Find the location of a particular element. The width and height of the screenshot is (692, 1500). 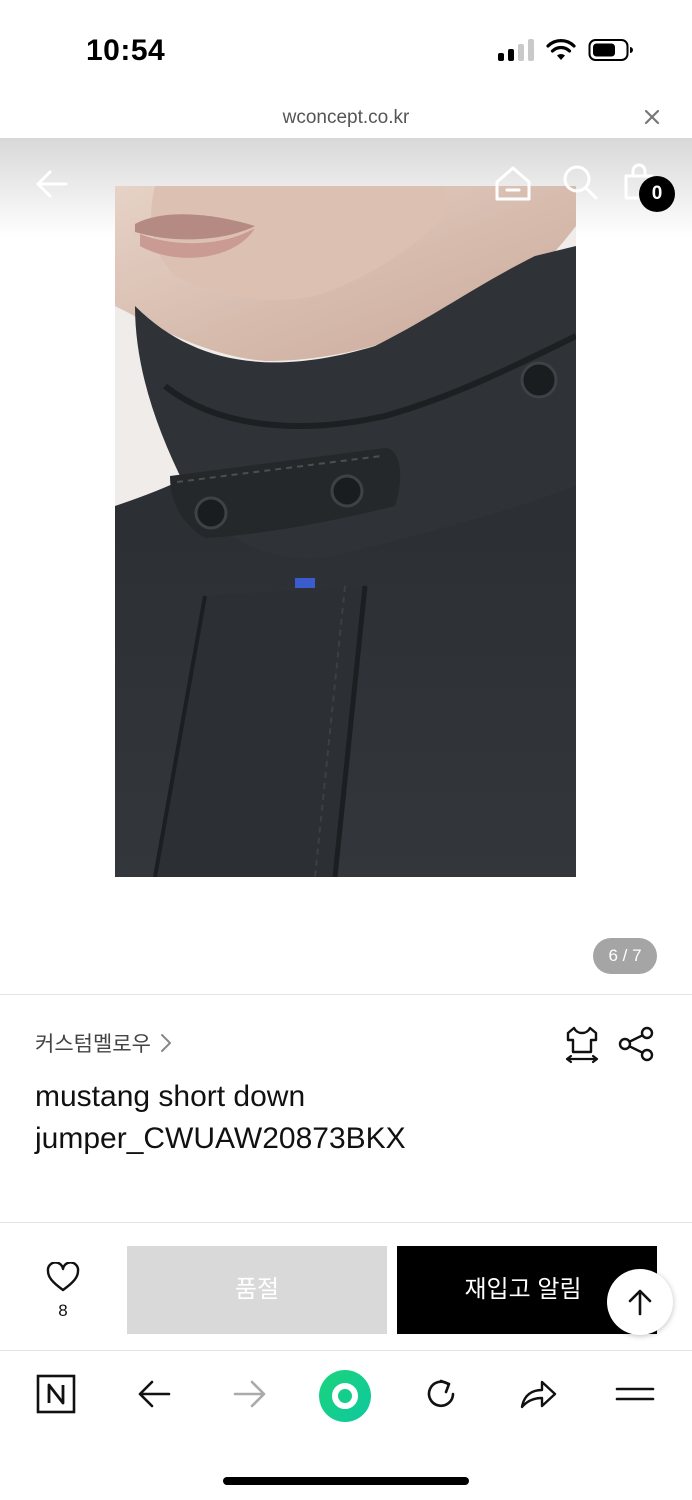

battery-icon is located at coordinates (610, 50).